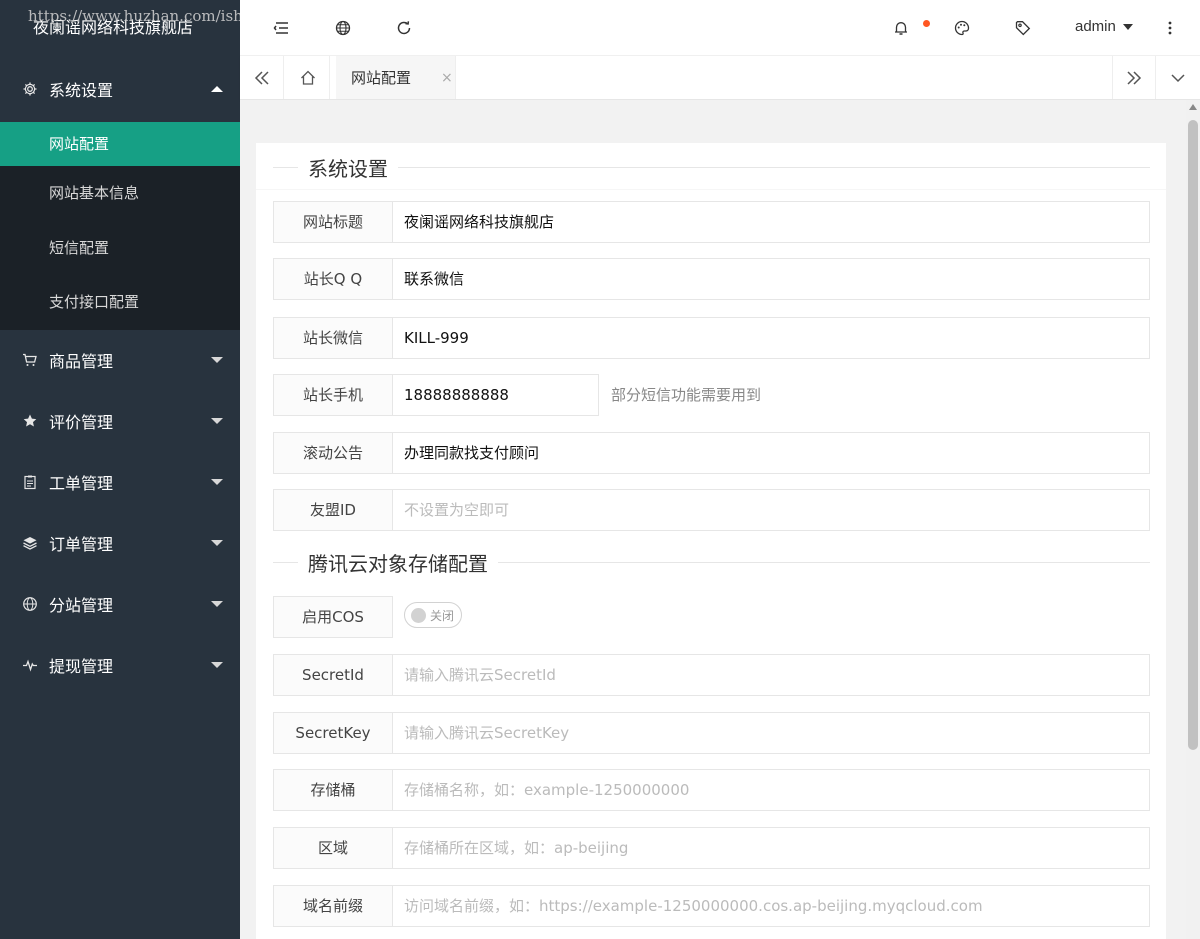 The width and height of the screenshot is (1200, 939). I want to click on user-name: admin, so click(1095, 26).